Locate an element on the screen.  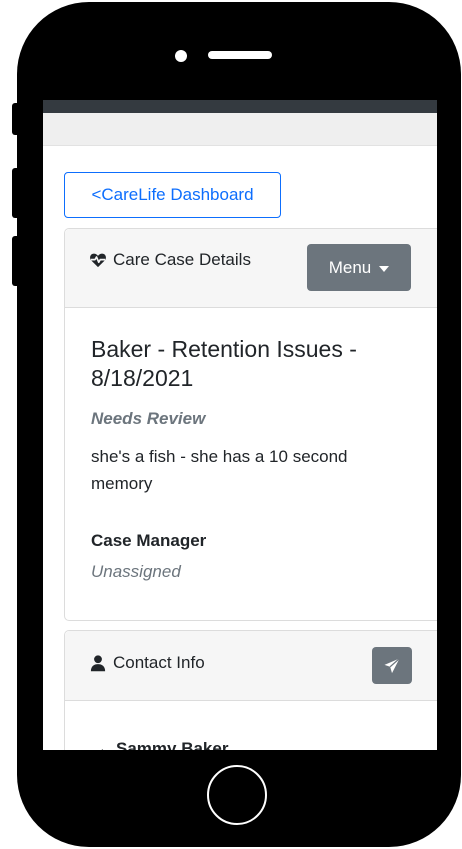
top-navbar is located at coordinates (240, 106).